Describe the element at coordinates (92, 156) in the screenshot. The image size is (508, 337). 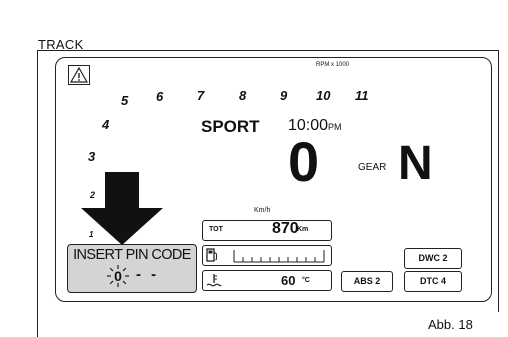
I see `rpm-scale-3: 3` at that location.